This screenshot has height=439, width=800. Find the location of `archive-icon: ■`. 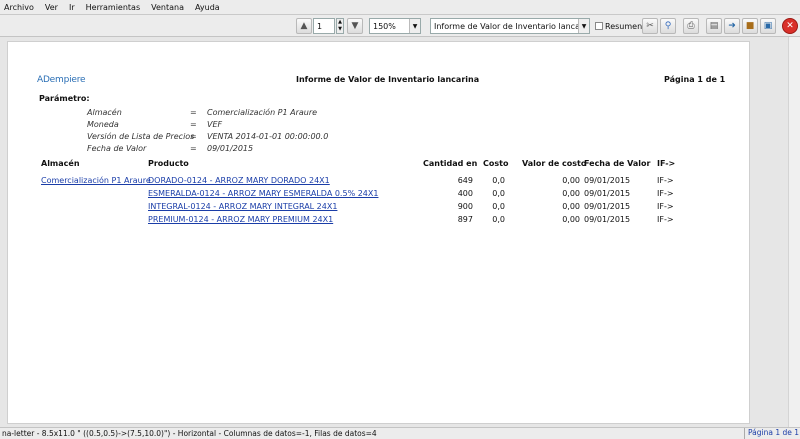

archive-icon: ■ is located at coordinates (750, 26).